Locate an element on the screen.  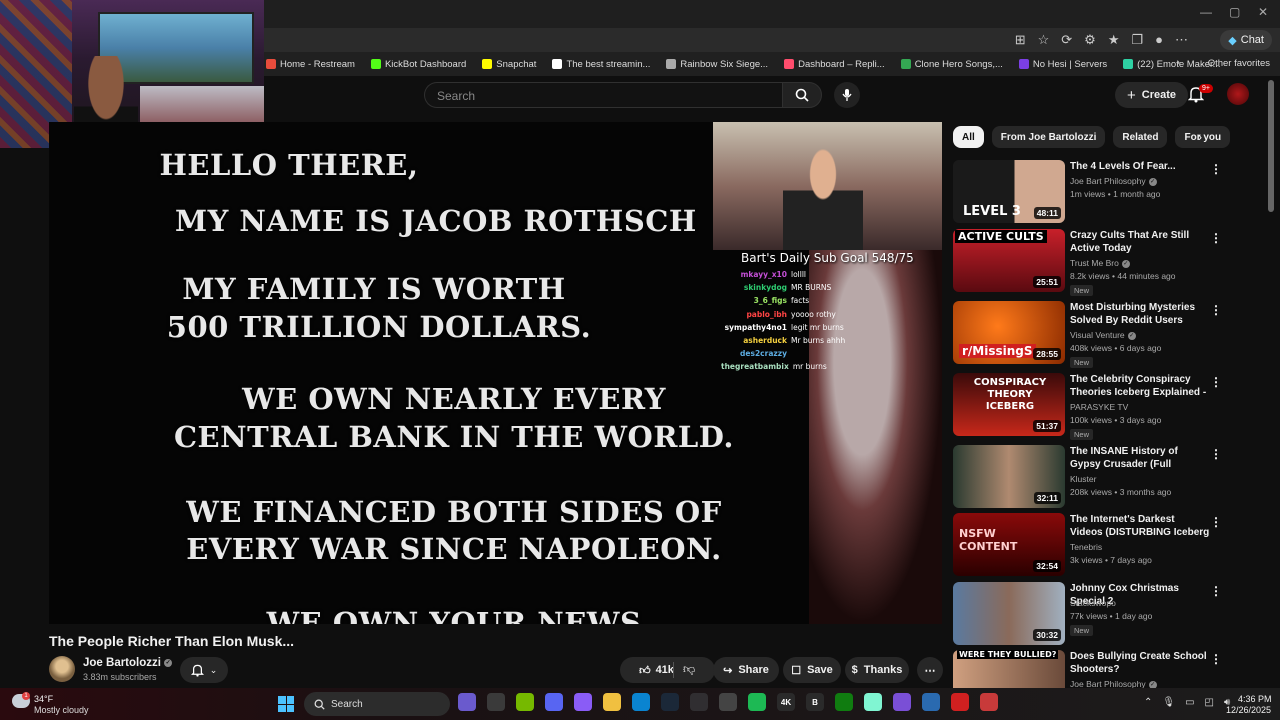
chevron-right-icon: › is located at coordinates (1200, 137).